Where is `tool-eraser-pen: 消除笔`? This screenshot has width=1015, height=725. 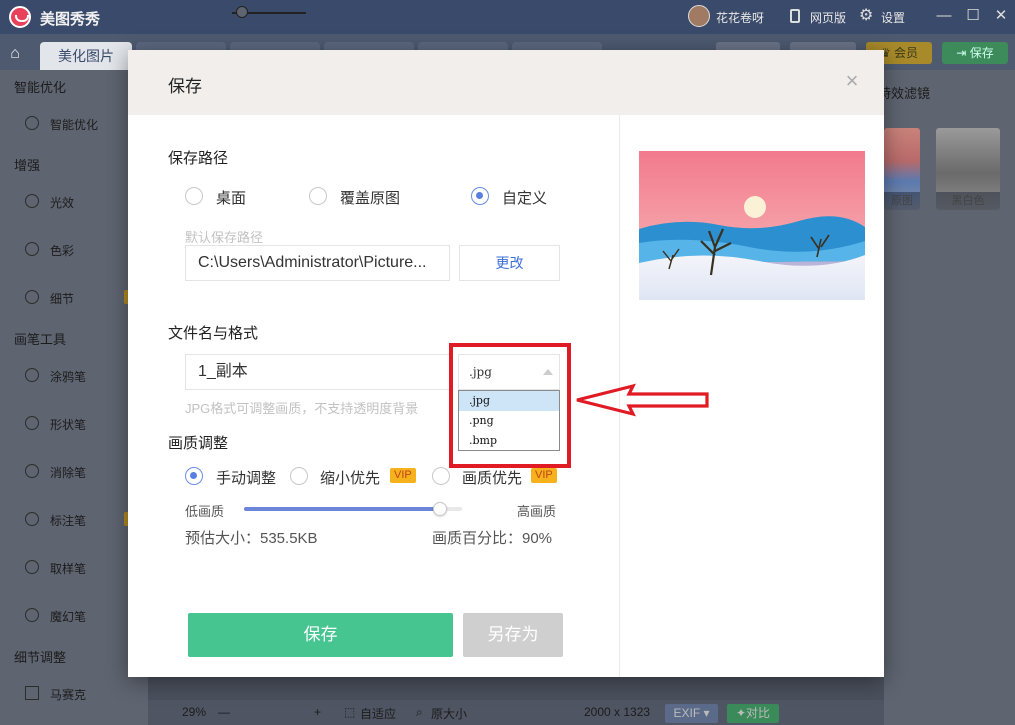 tool-eraser-pen: 消除笔 is located at coordinates (74, 472).